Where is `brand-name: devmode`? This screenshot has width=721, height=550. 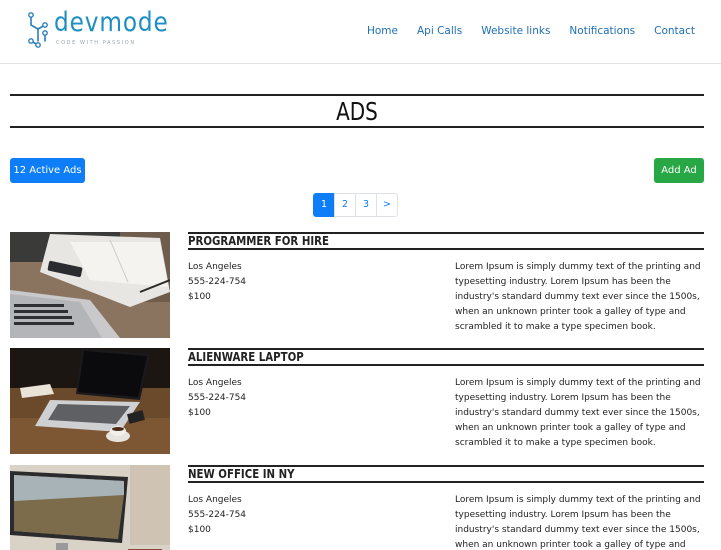
brand-name: devmode is located at coordinates (111, 22).